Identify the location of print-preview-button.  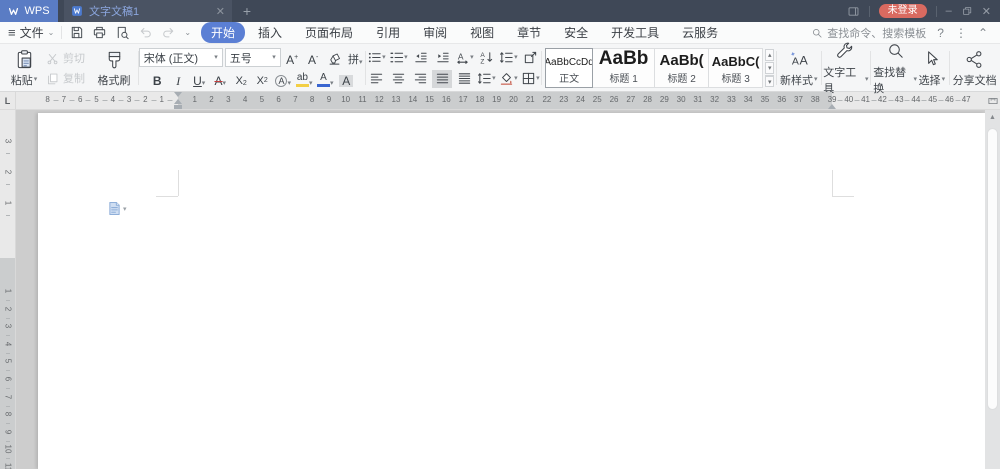
(122, 32).